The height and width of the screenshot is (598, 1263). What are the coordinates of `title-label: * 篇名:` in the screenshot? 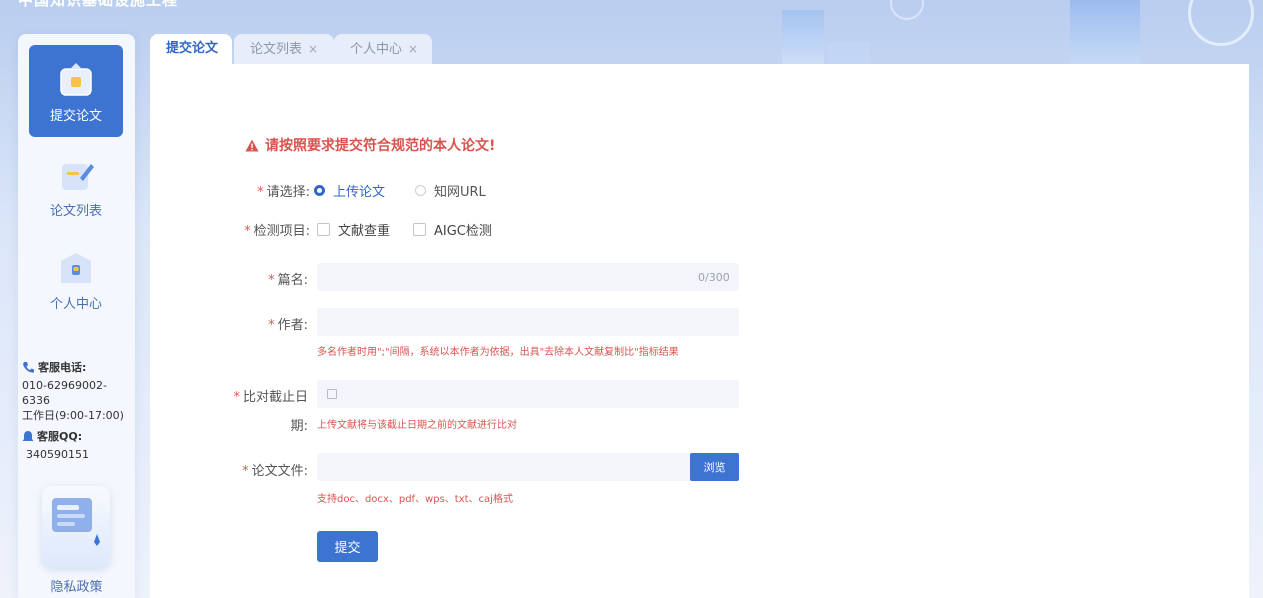 It's located at (288, 280).